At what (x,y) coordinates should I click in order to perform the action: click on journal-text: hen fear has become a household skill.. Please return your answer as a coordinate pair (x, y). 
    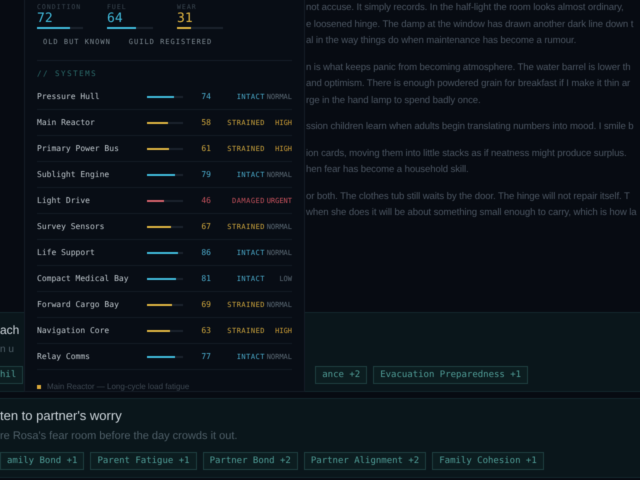
    Looking at the image, I should click on (388, 170).